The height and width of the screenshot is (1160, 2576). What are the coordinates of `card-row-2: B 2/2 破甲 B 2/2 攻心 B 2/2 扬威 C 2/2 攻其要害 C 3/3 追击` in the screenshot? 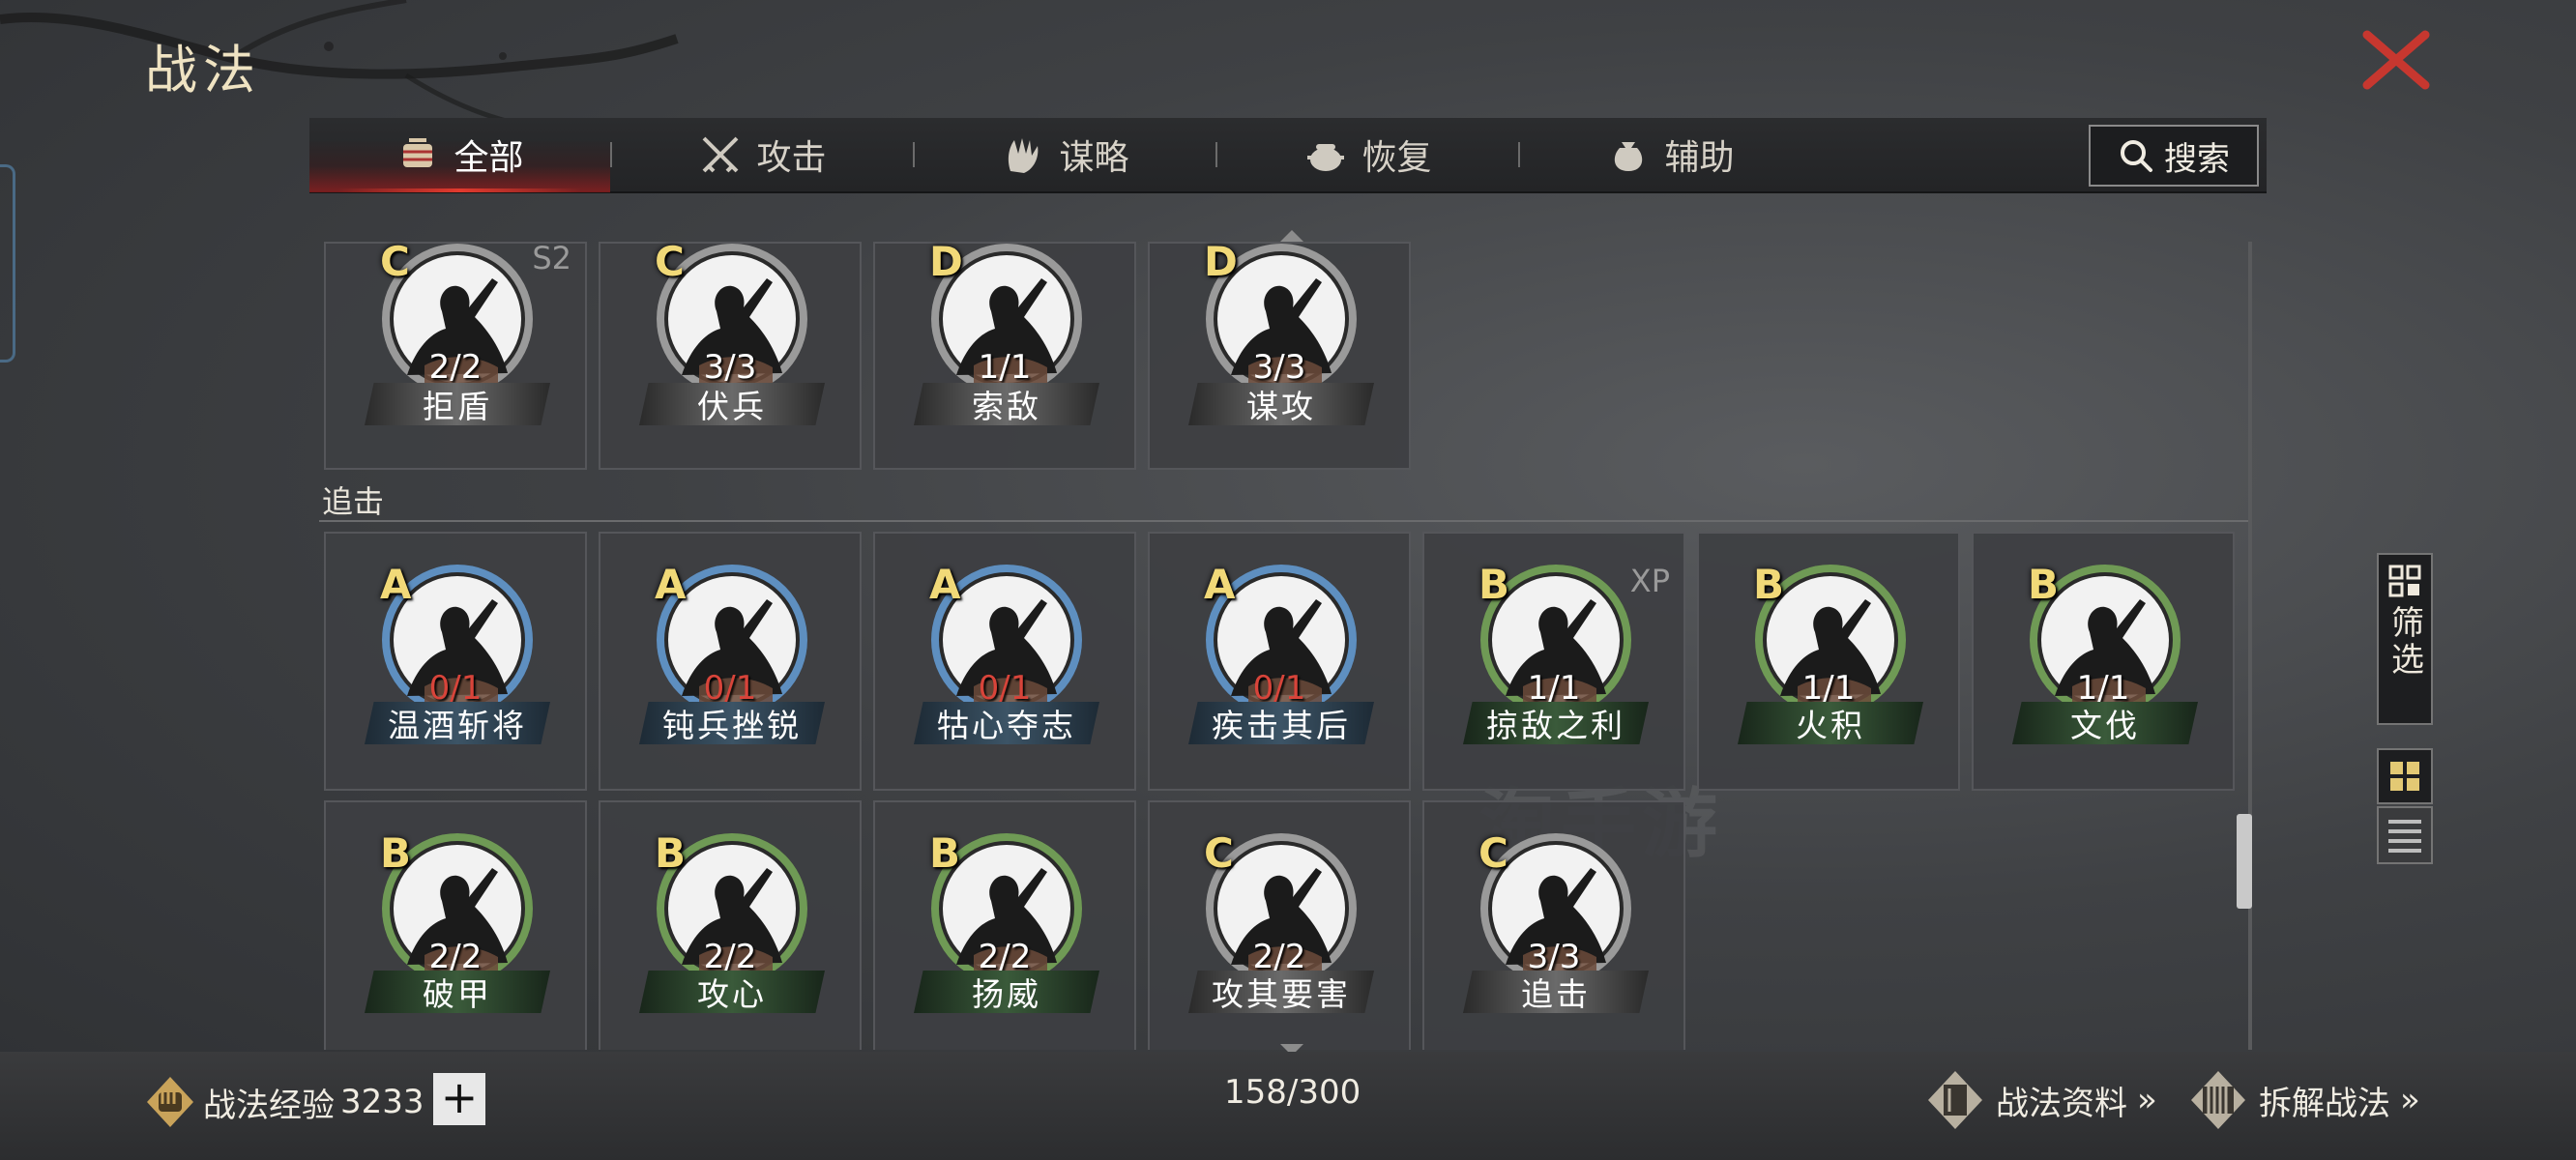 It's located at (1004, 925).